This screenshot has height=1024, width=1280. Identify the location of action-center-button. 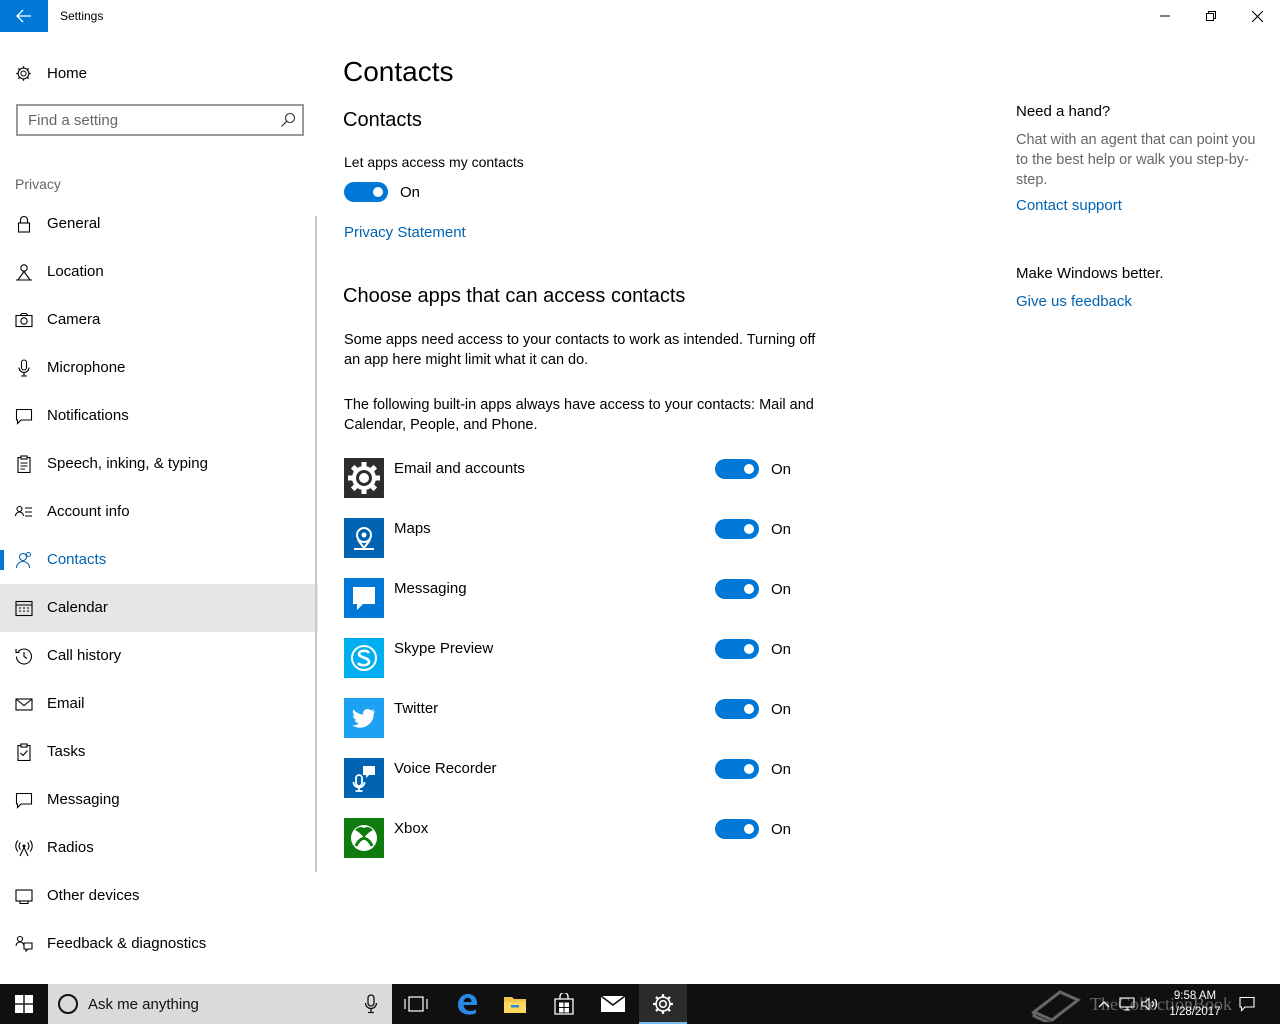
(1247, 1004).